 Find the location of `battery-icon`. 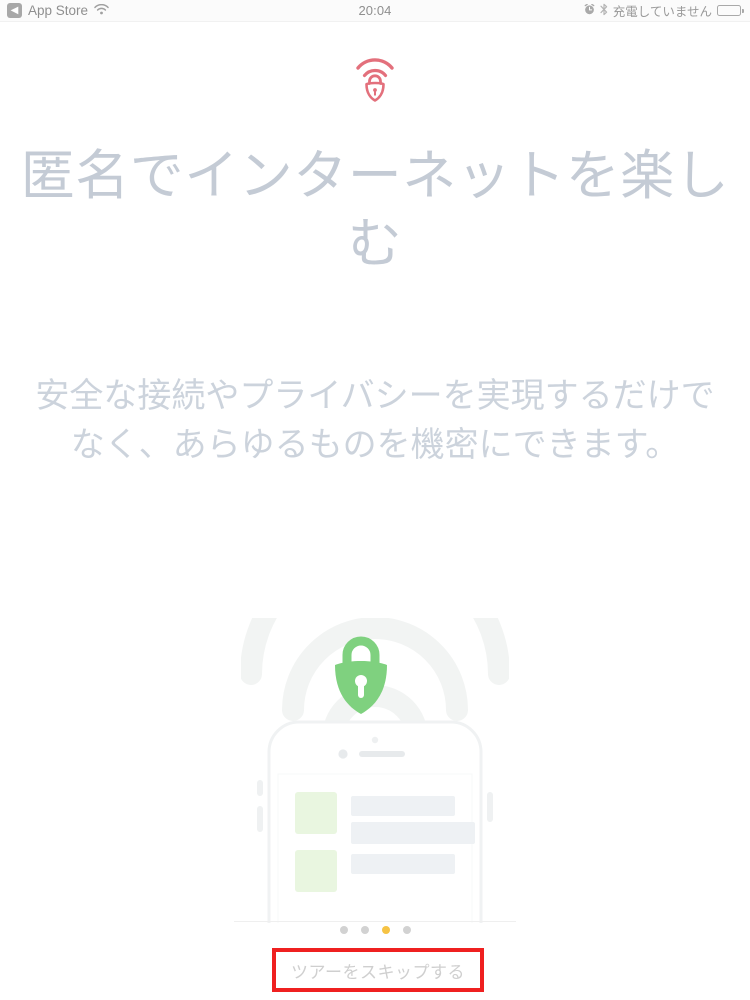

battery-icon is located at coordinates (730, 10).